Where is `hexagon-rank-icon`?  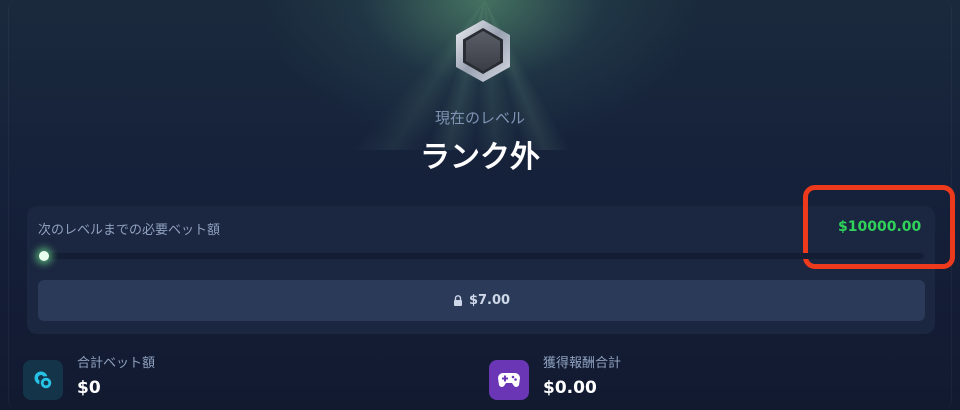 hexagon-rank-icon is located at coordinates (483, 51).